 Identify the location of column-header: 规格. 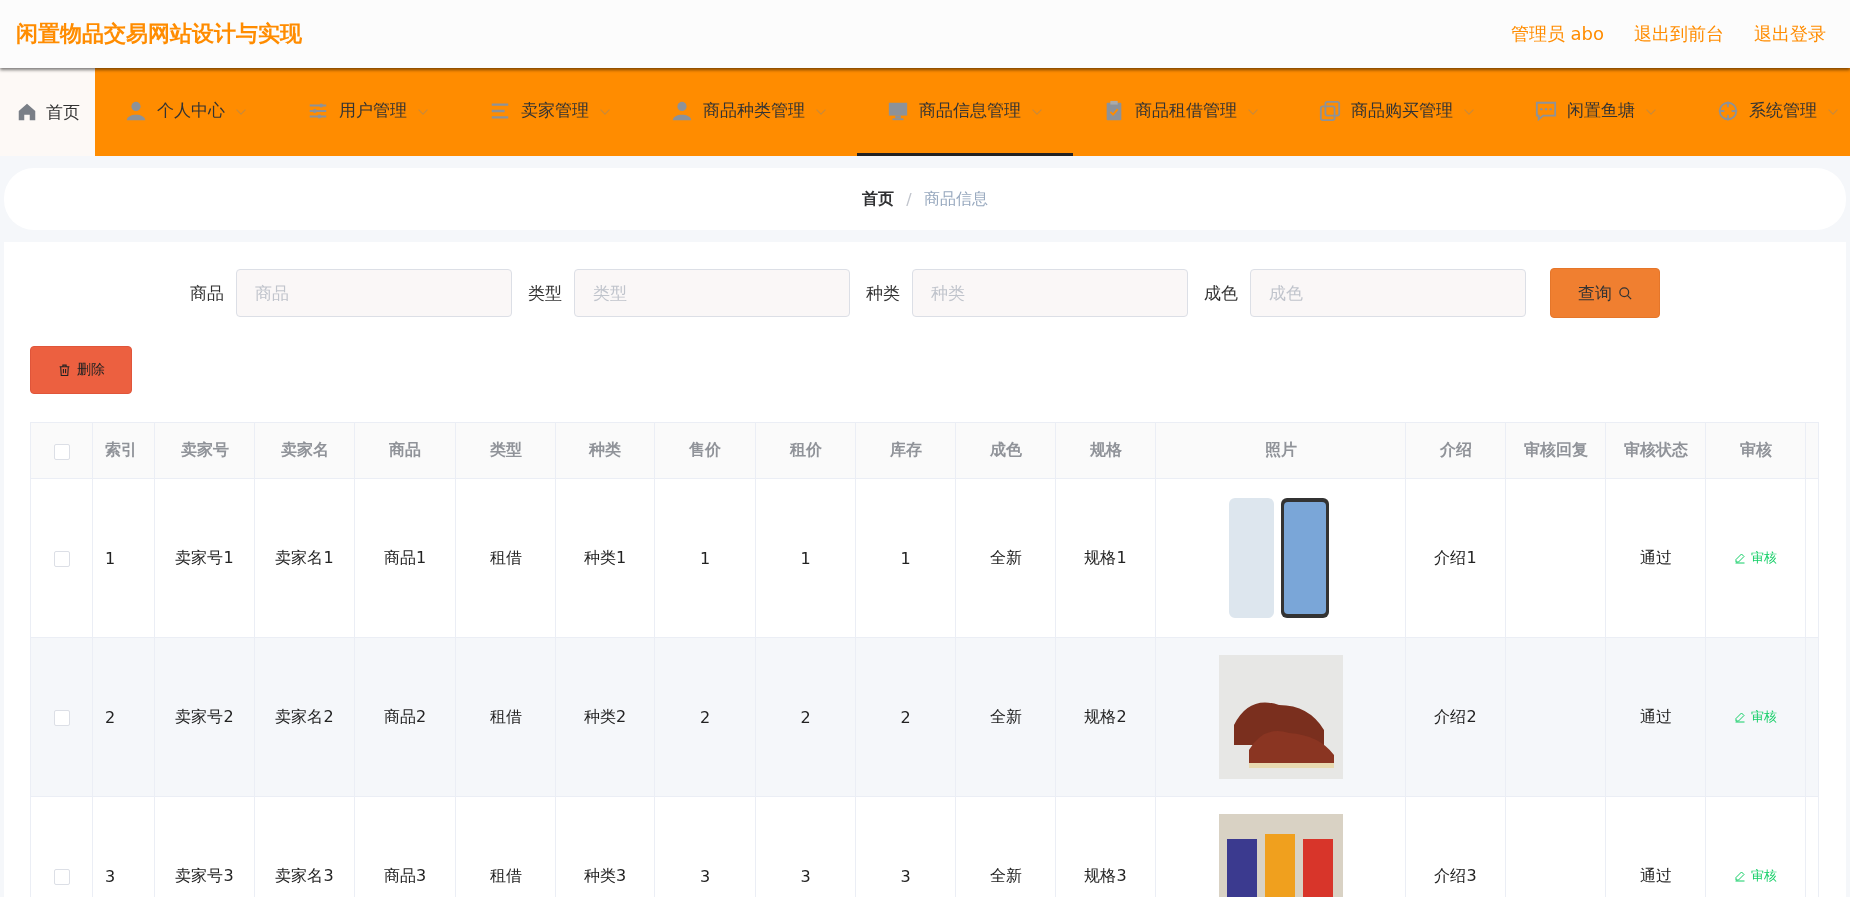
(1105, 450).